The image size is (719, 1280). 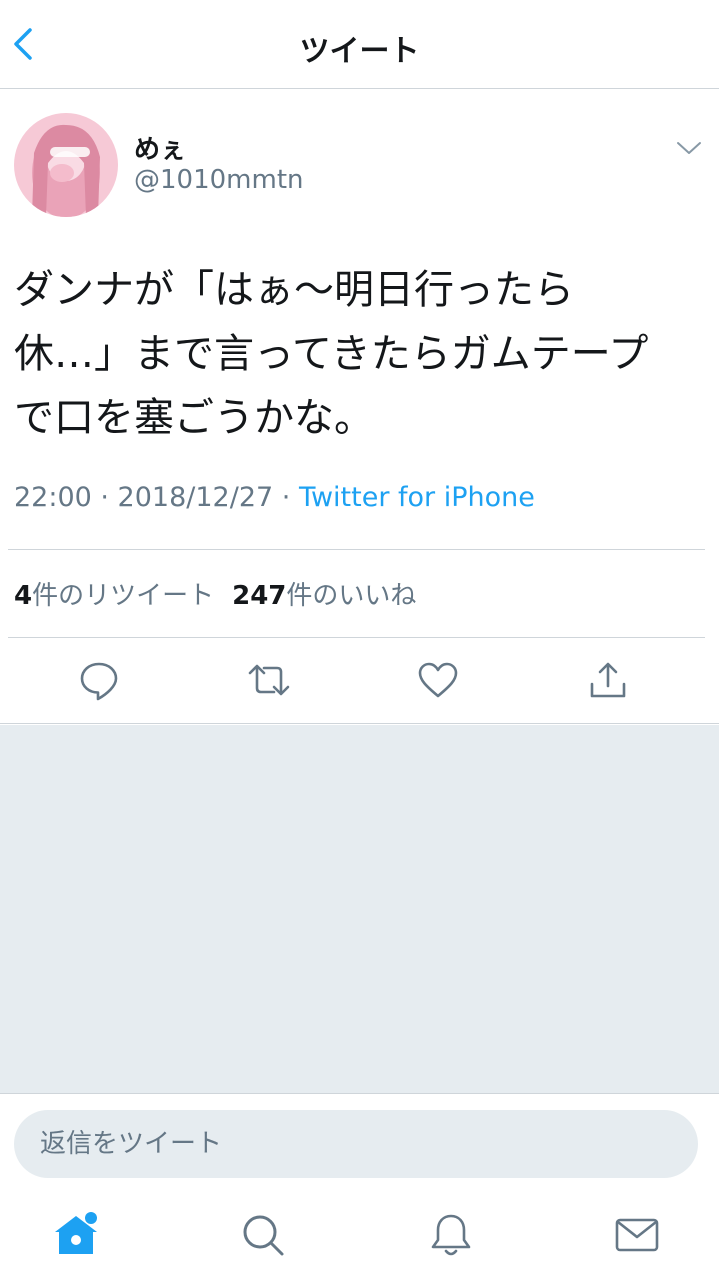 I want to click on reply-button, so click(x=99, y=680).